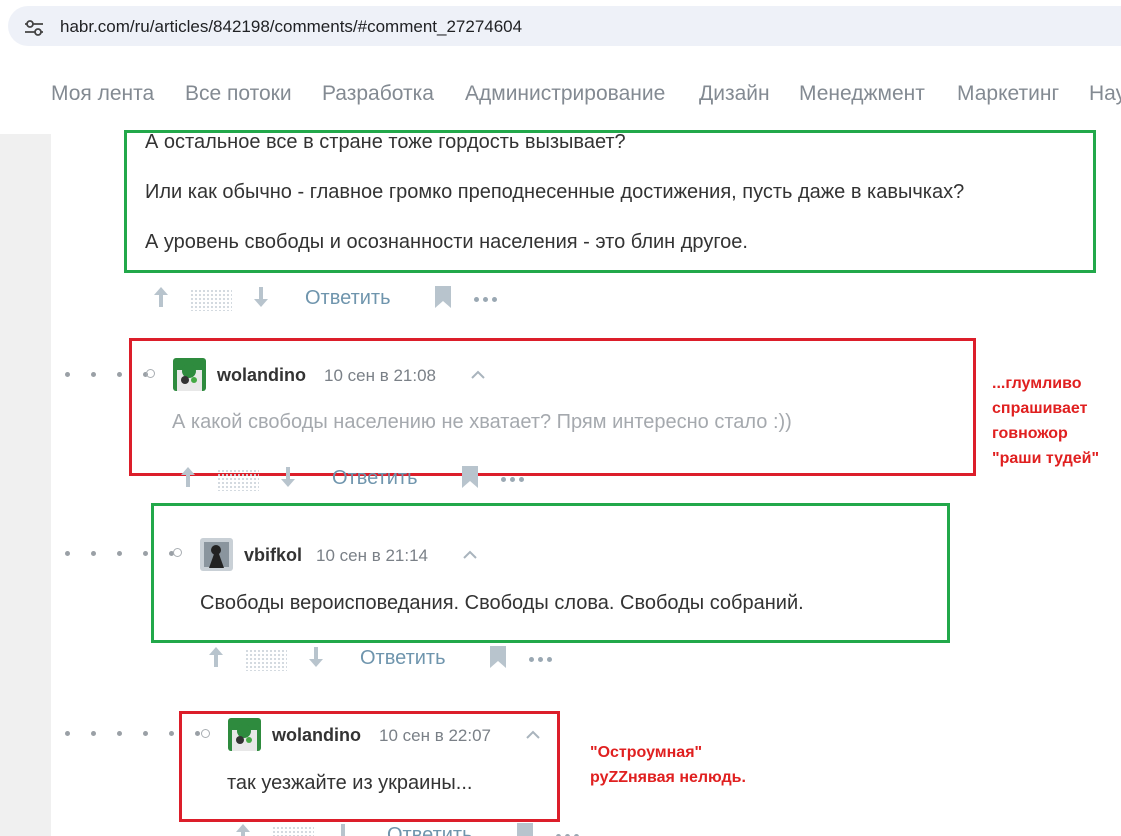 This screenshot has height=836, width=1121. I want to click on nav-administration: Администрирование, so click(565, 94).